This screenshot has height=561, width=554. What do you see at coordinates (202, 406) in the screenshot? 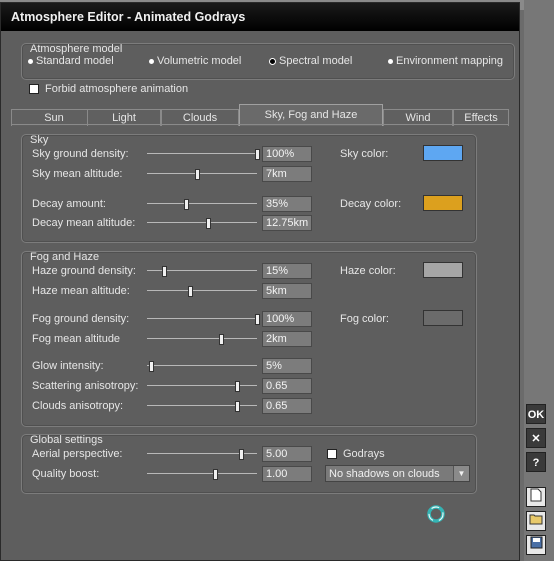
I see `clouds-anisotropy-slider` at bounding box center [202, 406].